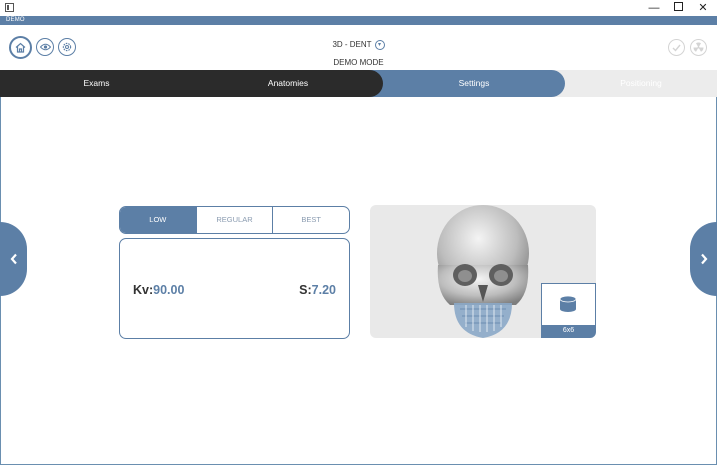  What do you see at coordinates (703, 8) in the screenshot?
I see `close-button: ✕` at bounding box center [703, 8].